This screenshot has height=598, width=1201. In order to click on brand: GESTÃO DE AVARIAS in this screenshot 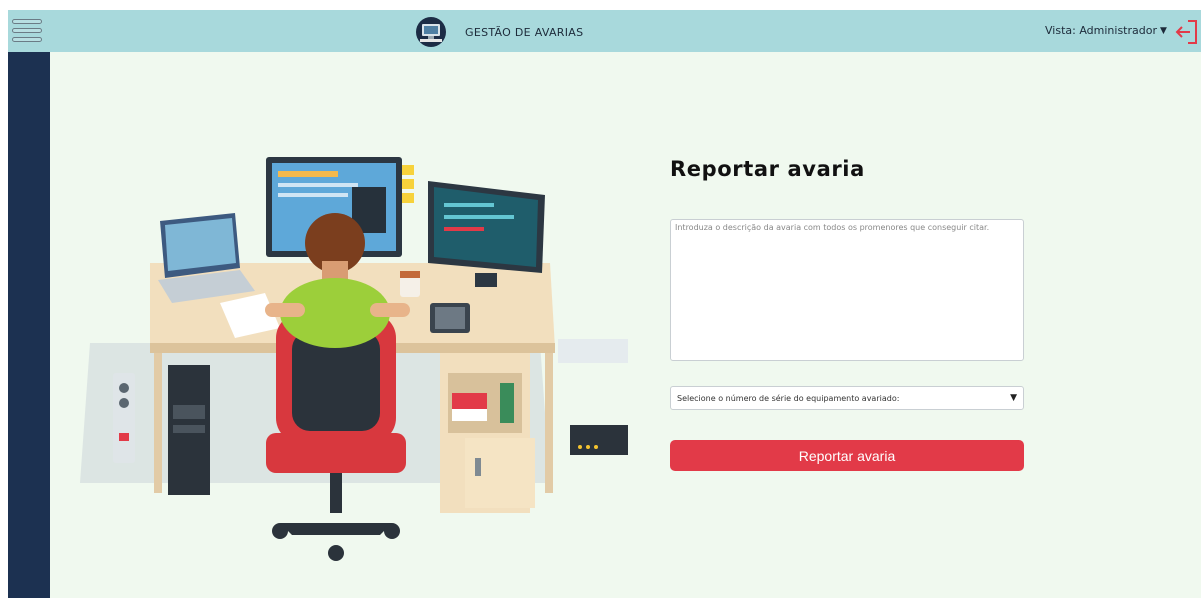, I will do `click(499, 32)`.